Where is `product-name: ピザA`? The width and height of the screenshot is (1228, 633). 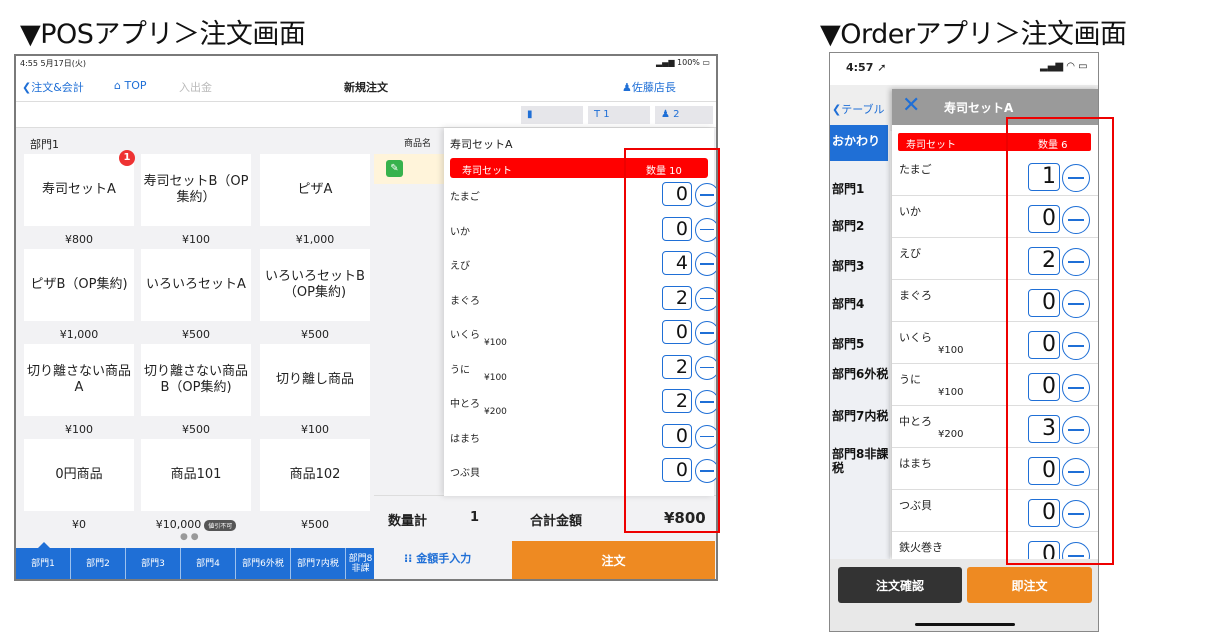
product-name: ピザA is located at coordinates (315, 189).